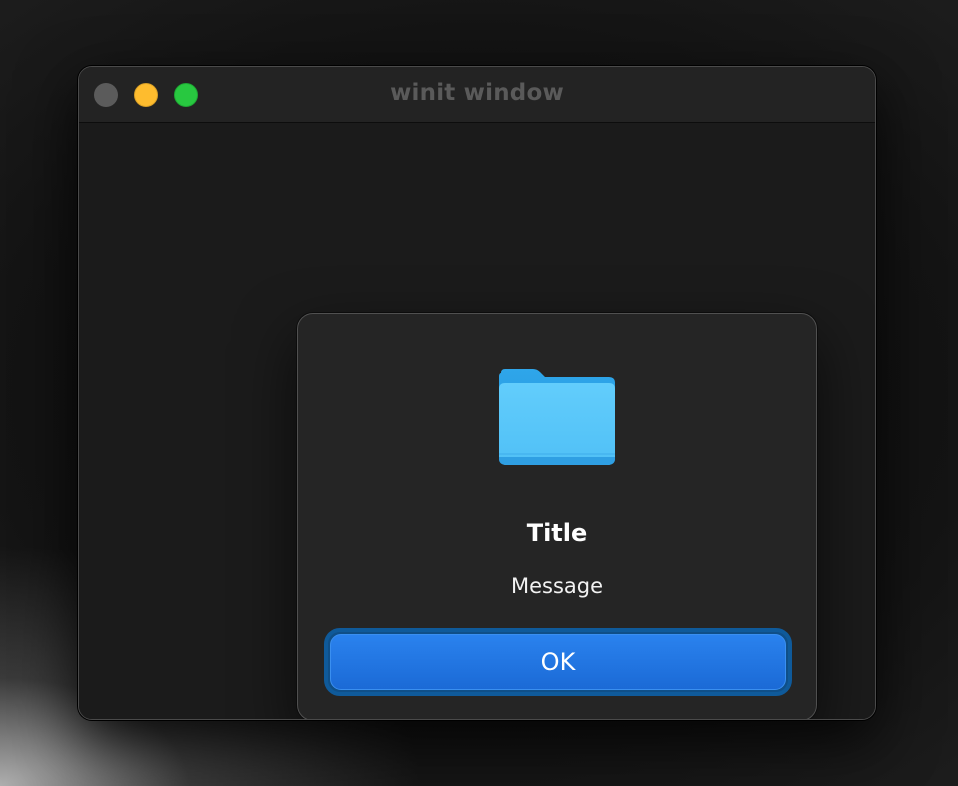 The image size is (958, 786). I want to click on window-title: winit window, so click(477, 93).